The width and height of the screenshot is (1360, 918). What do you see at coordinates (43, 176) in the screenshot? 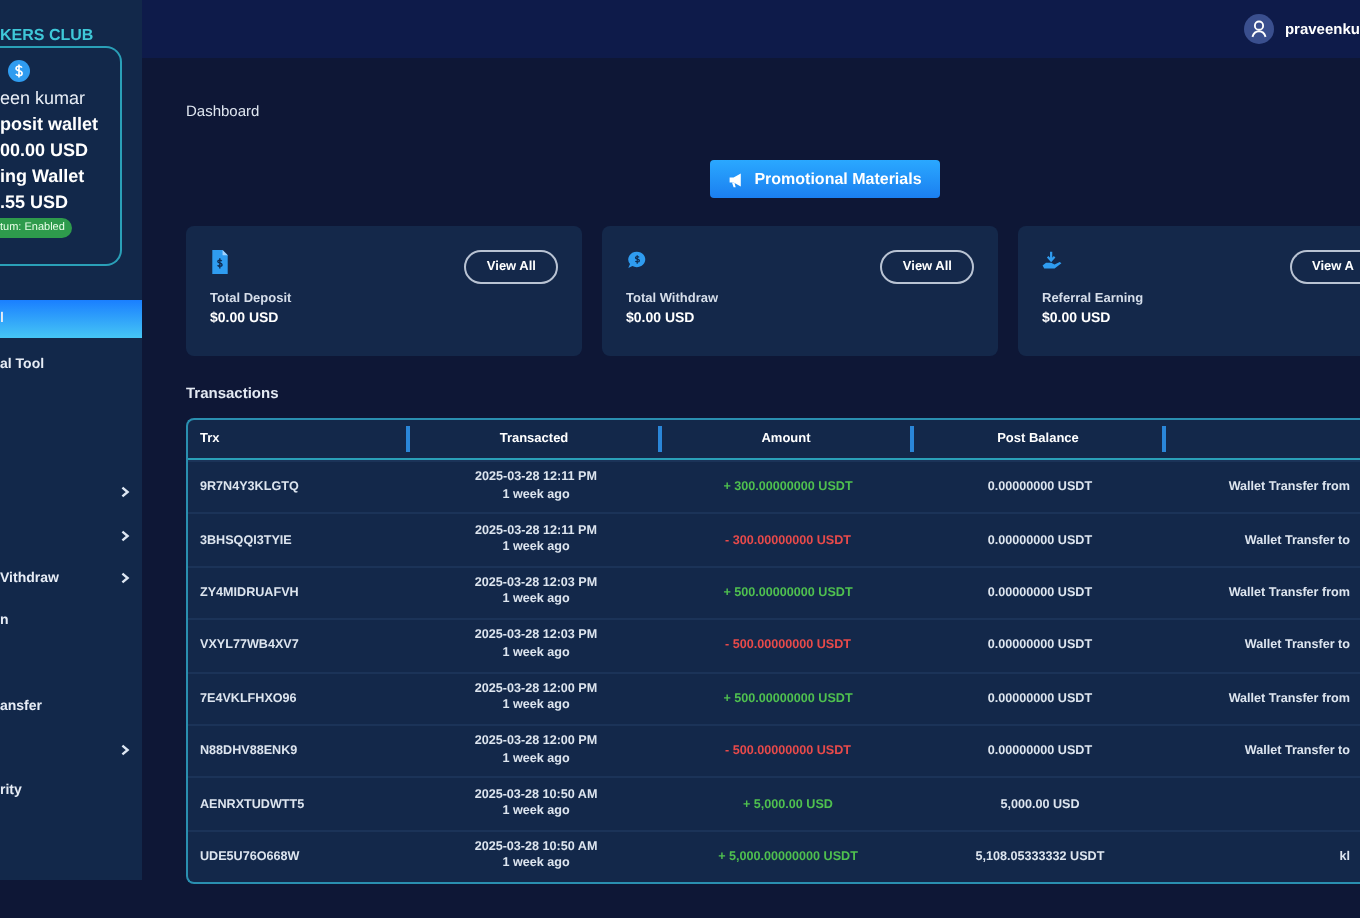
I see `wallet-label: ing Wallet` at bounding box center [43, 176].